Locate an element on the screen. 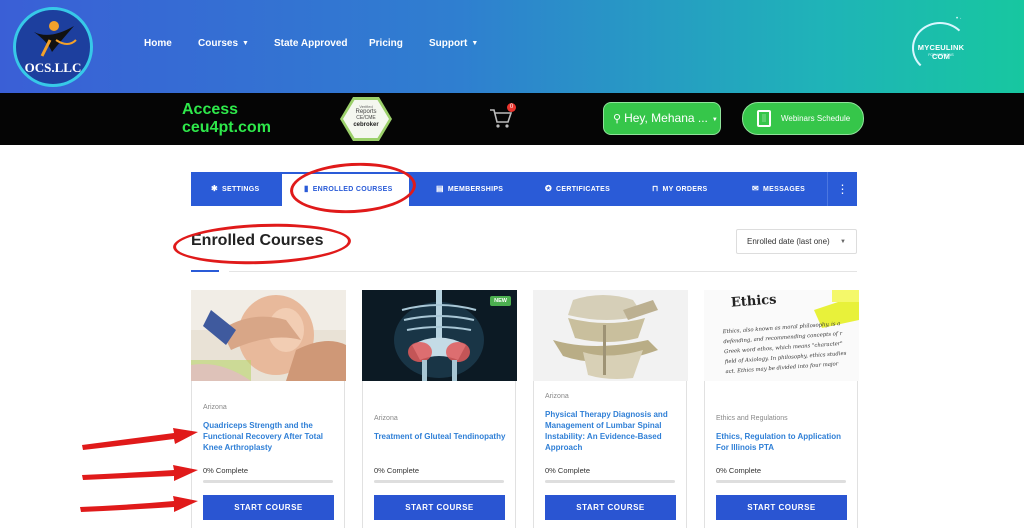 This screenshot has height=528, width=1024. brand-name: MYCEULINK COM is located at coordinates (941, 52).